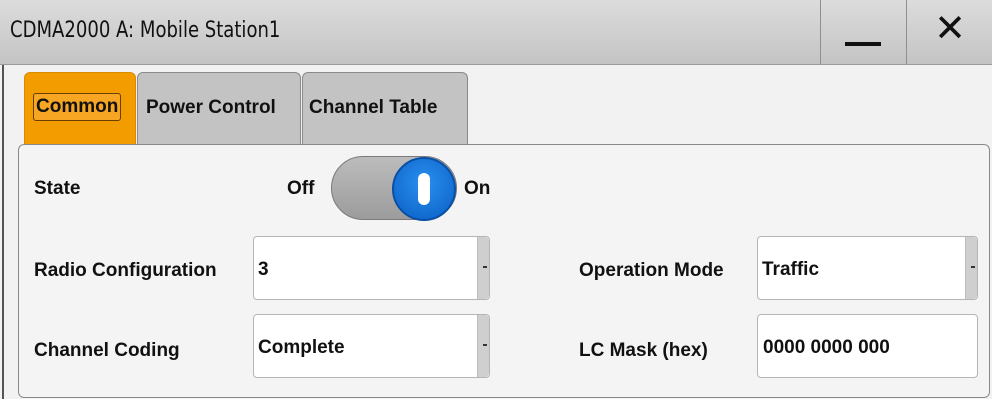 This screenshot has height=399, width=992. Describe the element at coordinates (477, 188) in the screenshot. I see `state-on-label: On` at that location.